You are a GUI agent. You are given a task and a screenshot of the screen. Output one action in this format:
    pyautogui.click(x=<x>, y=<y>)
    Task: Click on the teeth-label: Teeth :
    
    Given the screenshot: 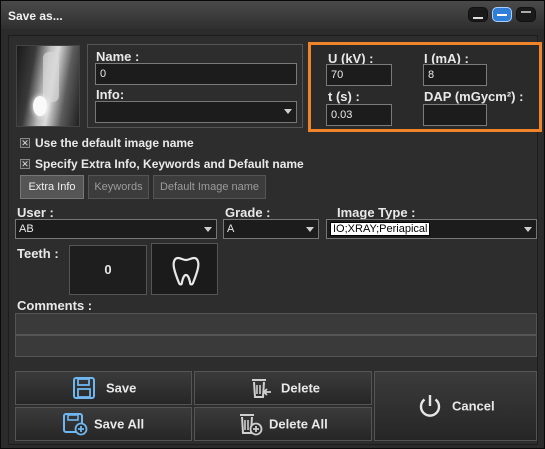 What is the action you would take?
    pyautogui.click(x=38, y=253)
    